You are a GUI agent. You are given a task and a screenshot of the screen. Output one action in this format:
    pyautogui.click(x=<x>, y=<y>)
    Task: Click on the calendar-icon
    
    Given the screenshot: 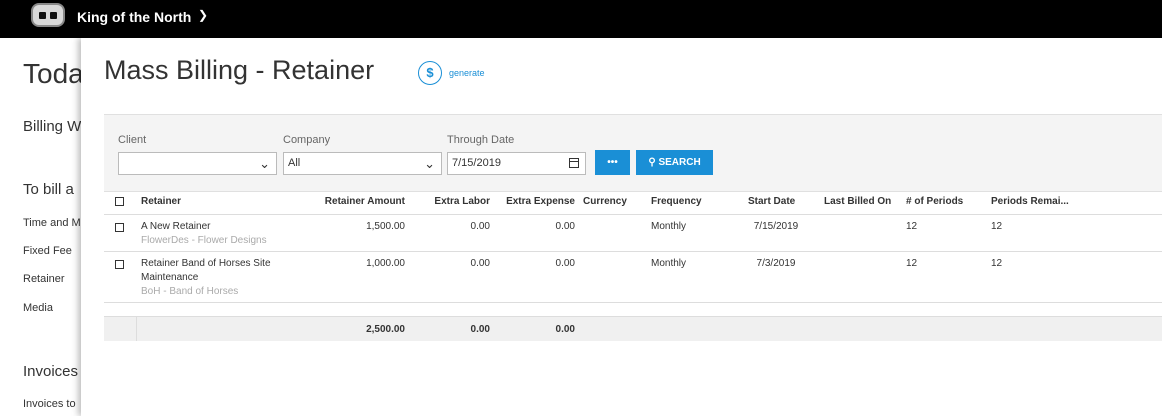 What is the action you would take?
    pyautogui.click(x=574, y=163)
    